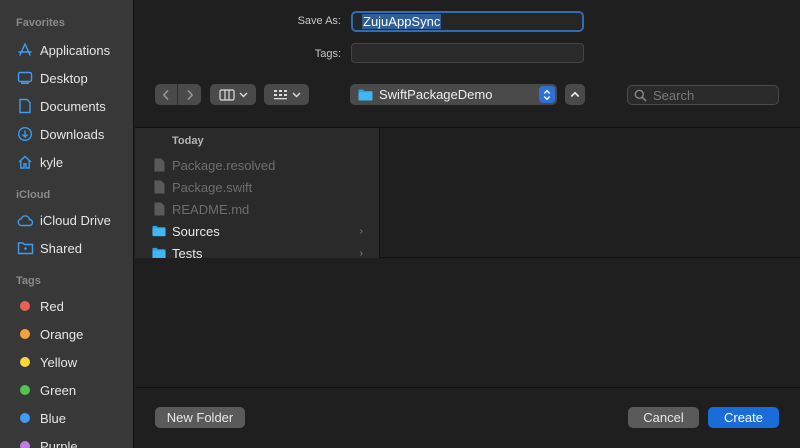  What do you see at coordinates (467, 53) in the screenshot?
I see `tags-field` at bounding box center [467, 53].